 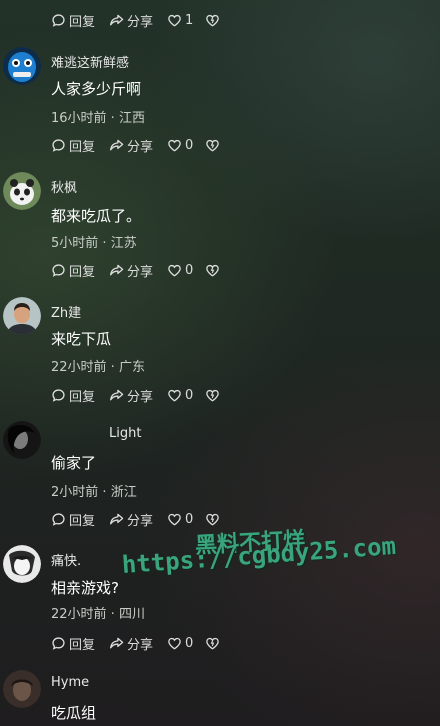 I want to click on comment-text: 相亲游戏?, so click(x=85, y=588).